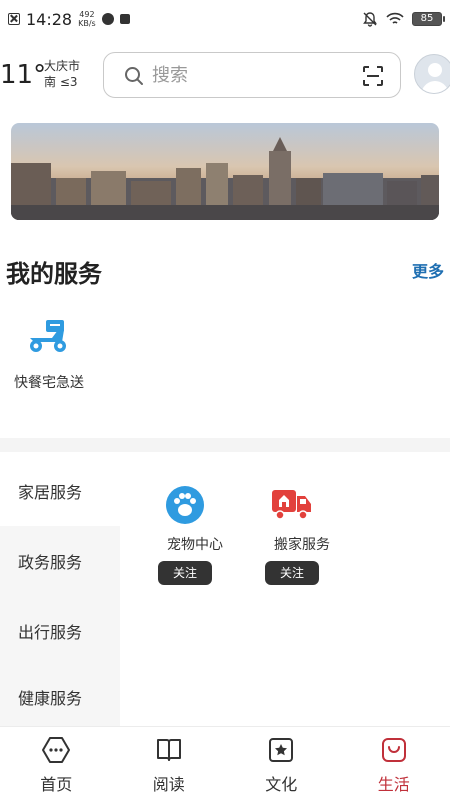  I want to click on category-item-home: 家居服务, so click(60, 491).